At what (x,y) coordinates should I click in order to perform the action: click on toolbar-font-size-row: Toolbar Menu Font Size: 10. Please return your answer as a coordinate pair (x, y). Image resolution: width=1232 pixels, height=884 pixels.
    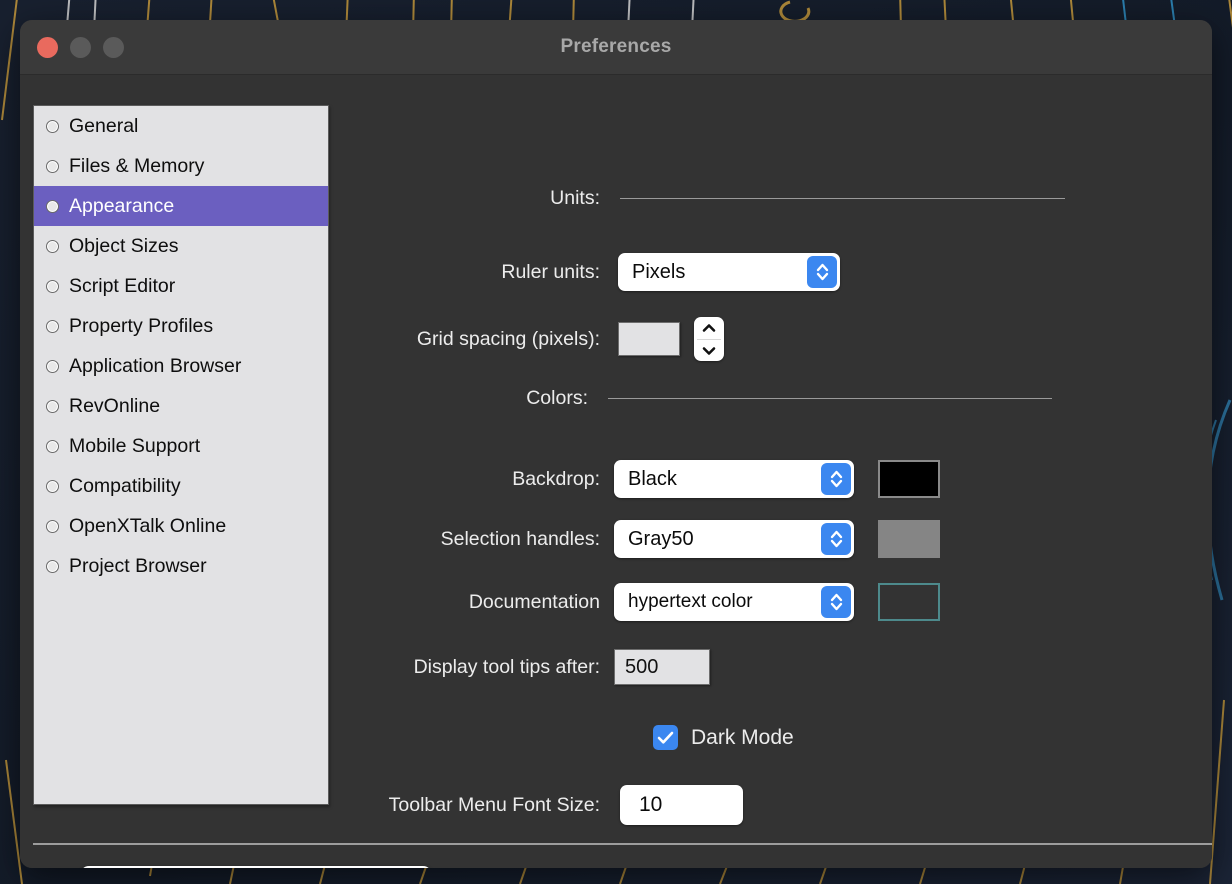
    Looking at the image, I should click on (541, 805).